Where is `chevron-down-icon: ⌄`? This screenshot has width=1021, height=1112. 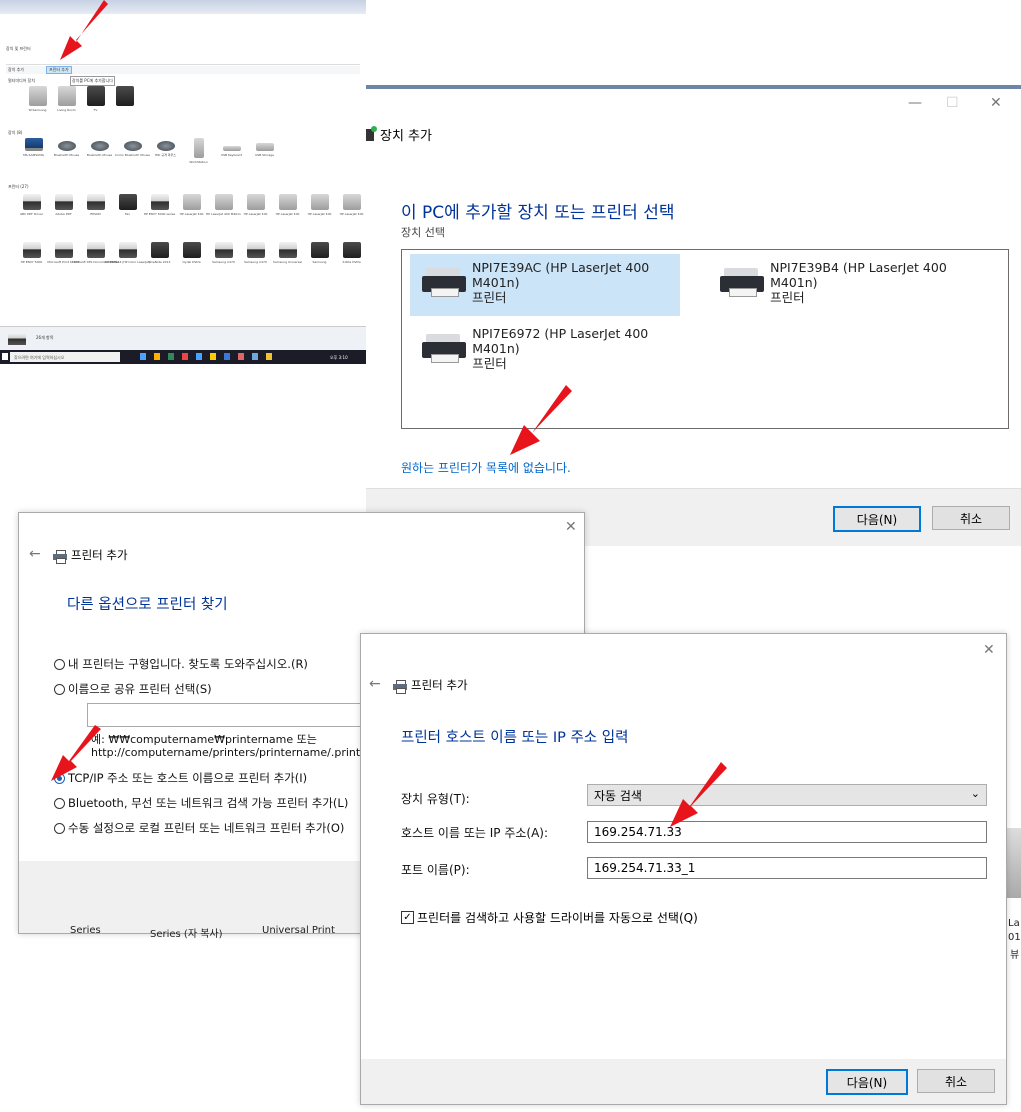 chevron-down-icon: ⌄ is located at coordinates (975, 793).